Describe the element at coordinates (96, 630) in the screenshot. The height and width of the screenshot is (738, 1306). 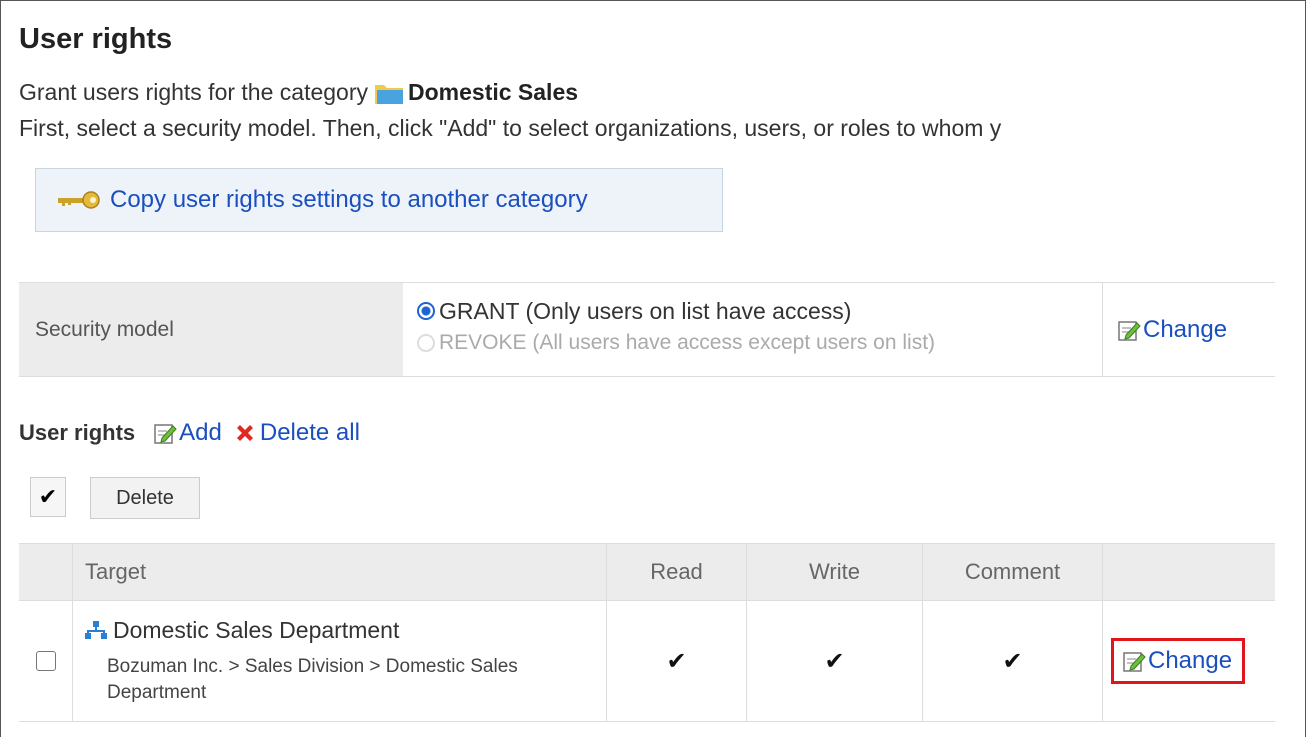
I see `organization-icon` at that location.